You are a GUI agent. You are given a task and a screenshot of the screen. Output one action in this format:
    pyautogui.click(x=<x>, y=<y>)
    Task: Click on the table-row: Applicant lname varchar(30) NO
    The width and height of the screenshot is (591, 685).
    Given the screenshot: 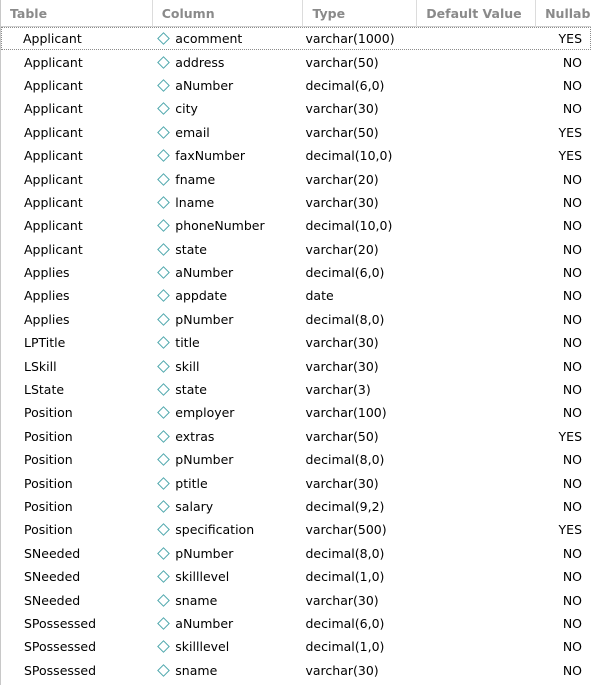 What is the action you would take?
    pyautogui.click(x=296, y=202)
    